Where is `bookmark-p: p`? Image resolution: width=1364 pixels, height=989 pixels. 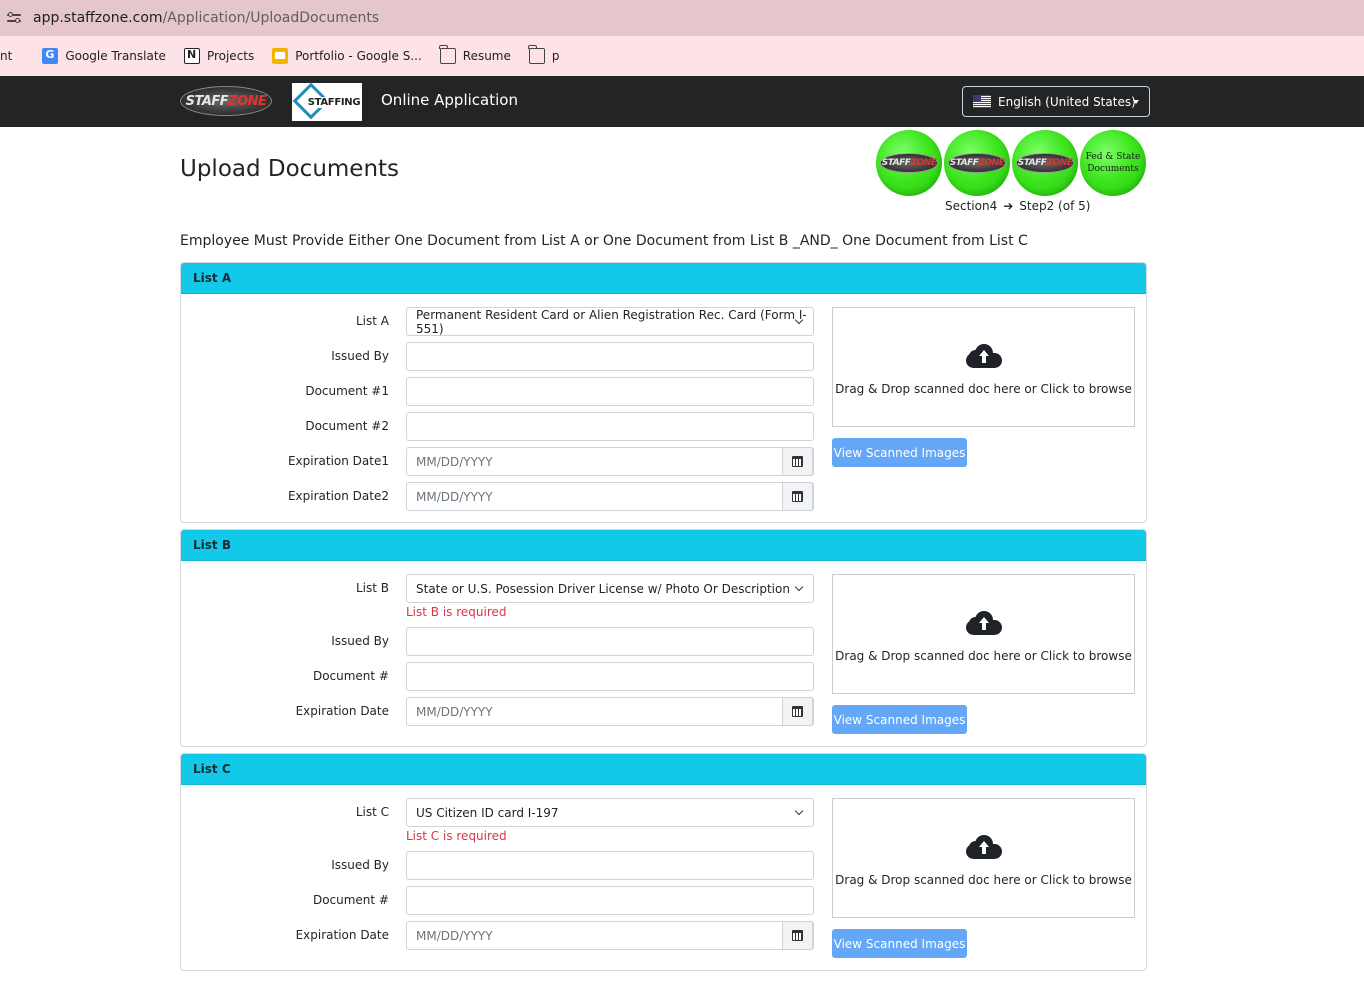 bookmark-p: p is located at coordinates (544, 54).